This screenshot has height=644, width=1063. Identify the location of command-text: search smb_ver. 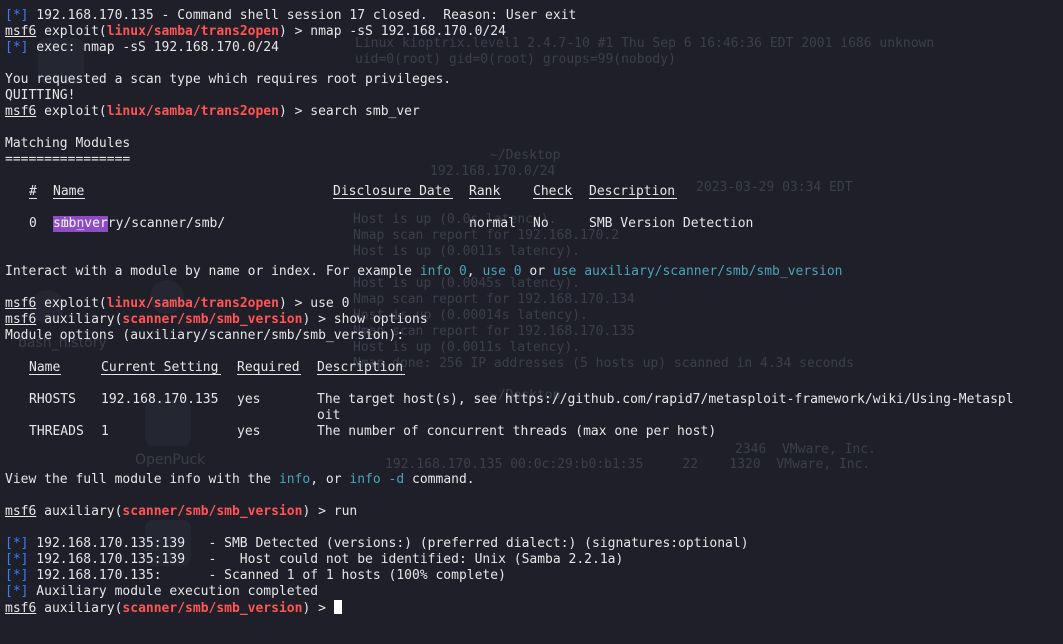
(365, 111).